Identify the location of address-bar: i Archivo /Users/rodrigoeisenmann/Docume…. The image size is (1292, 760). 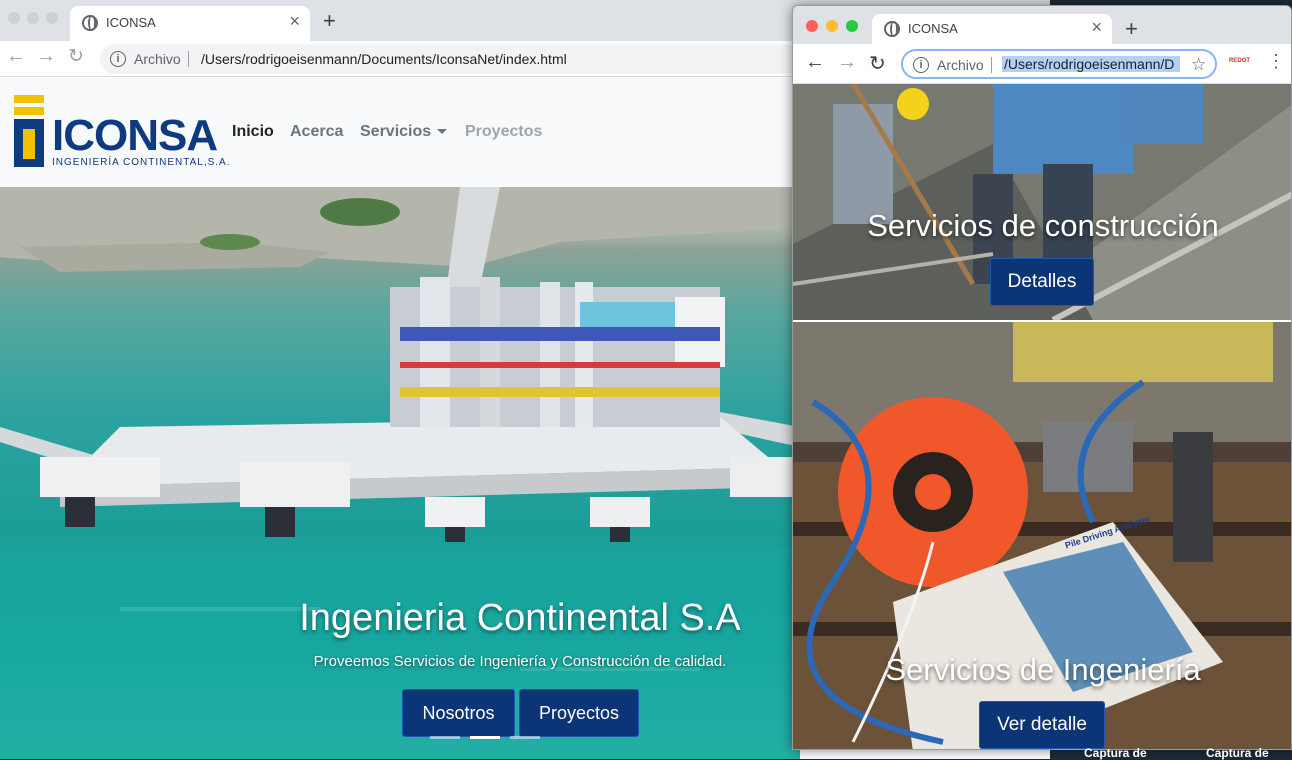
(450, 59).